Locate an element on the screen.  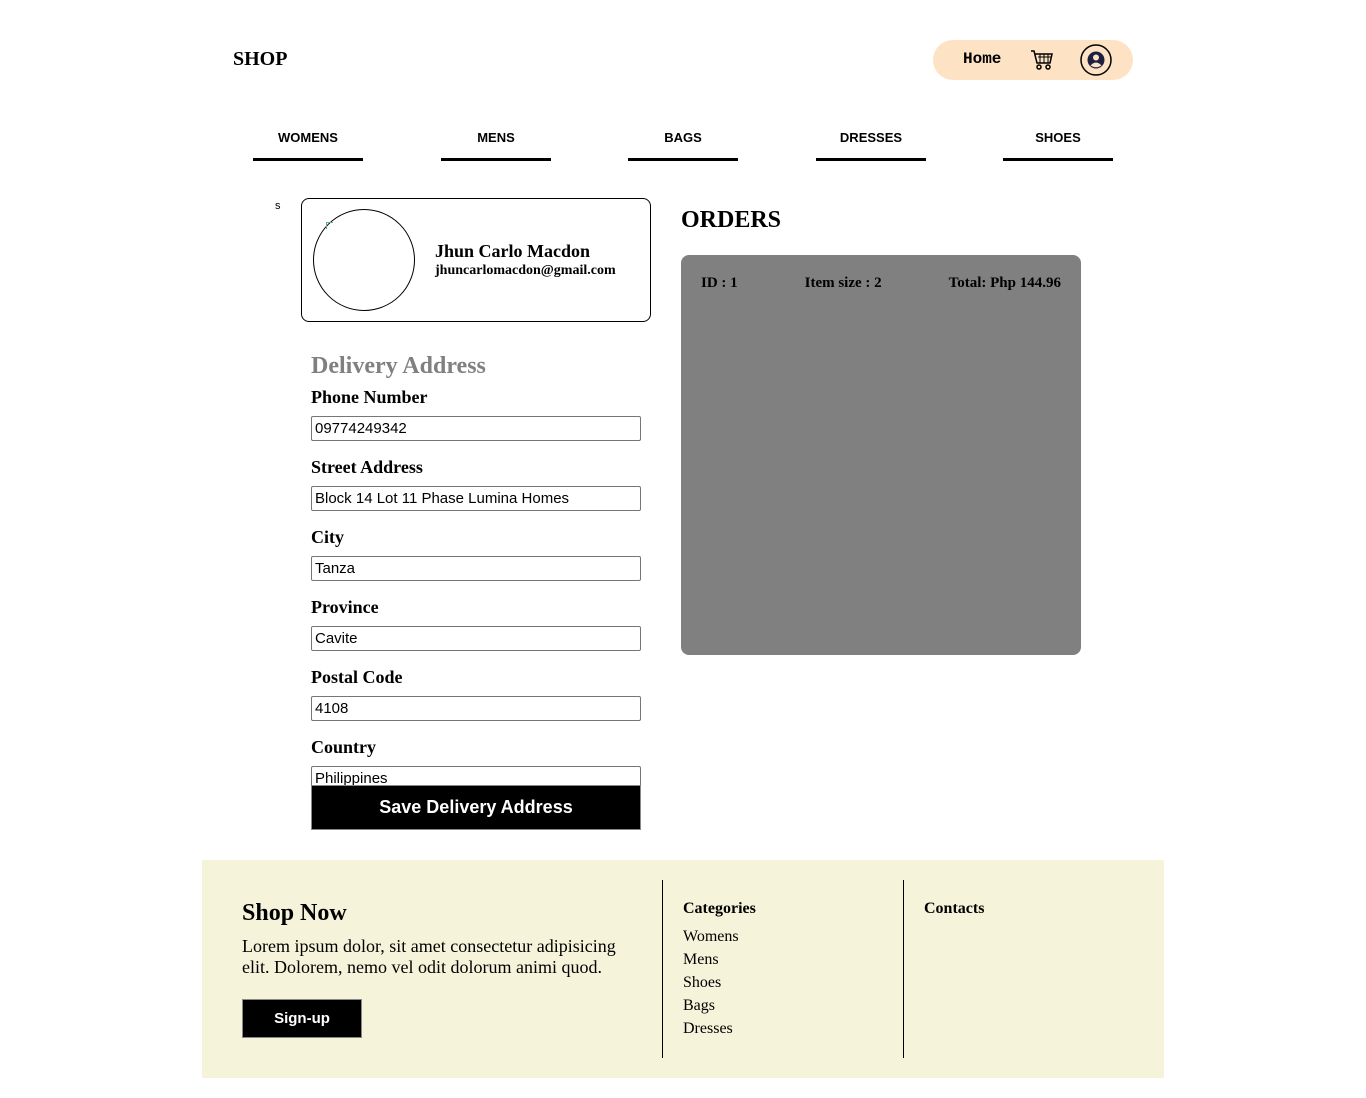
country-label: Country is located at coordinates (344, 747).